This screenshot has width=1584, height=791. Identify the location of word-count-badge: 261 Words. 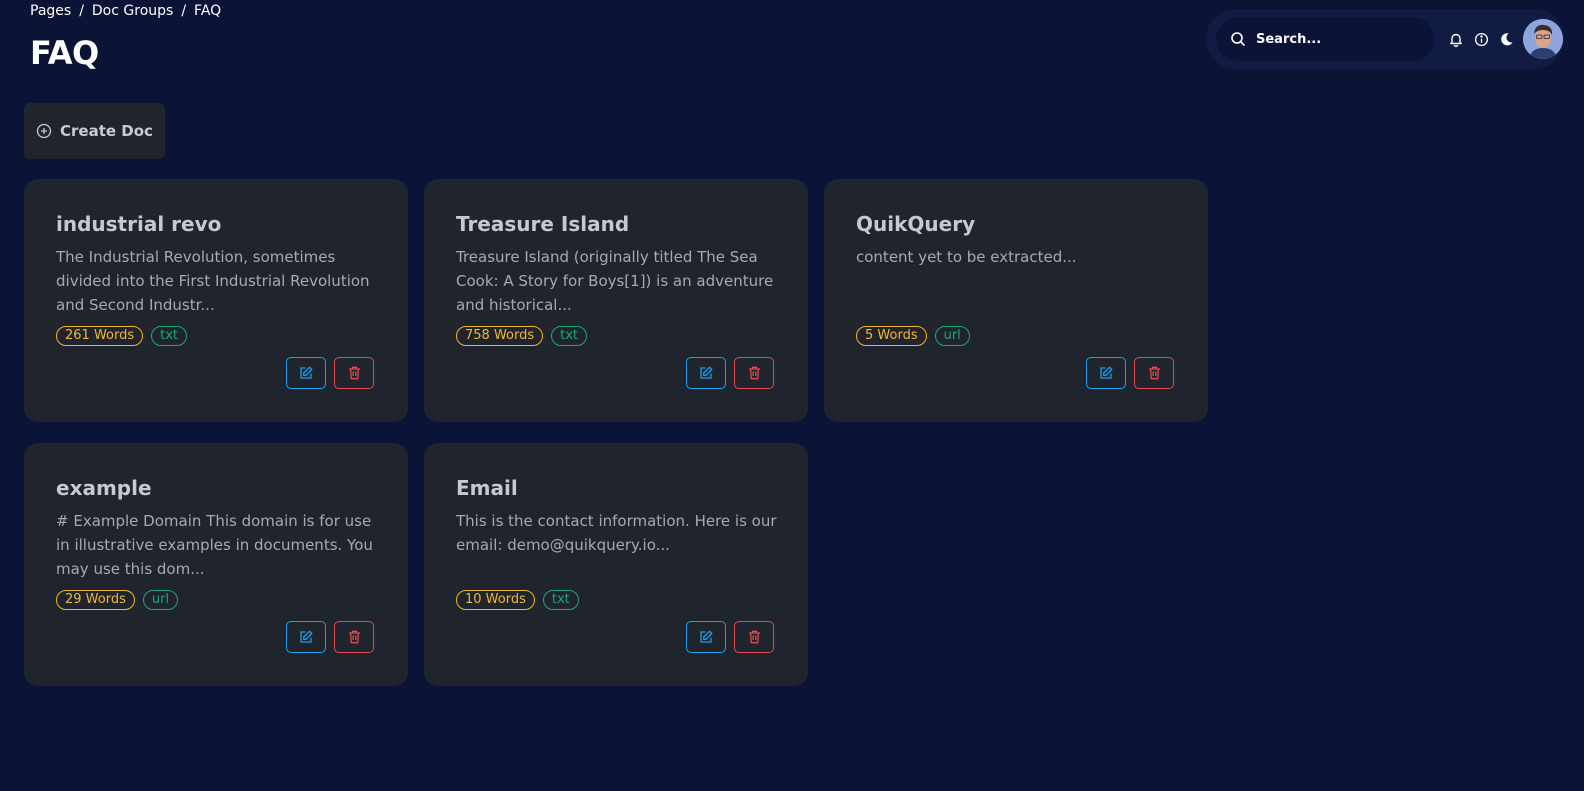
(100, 336).